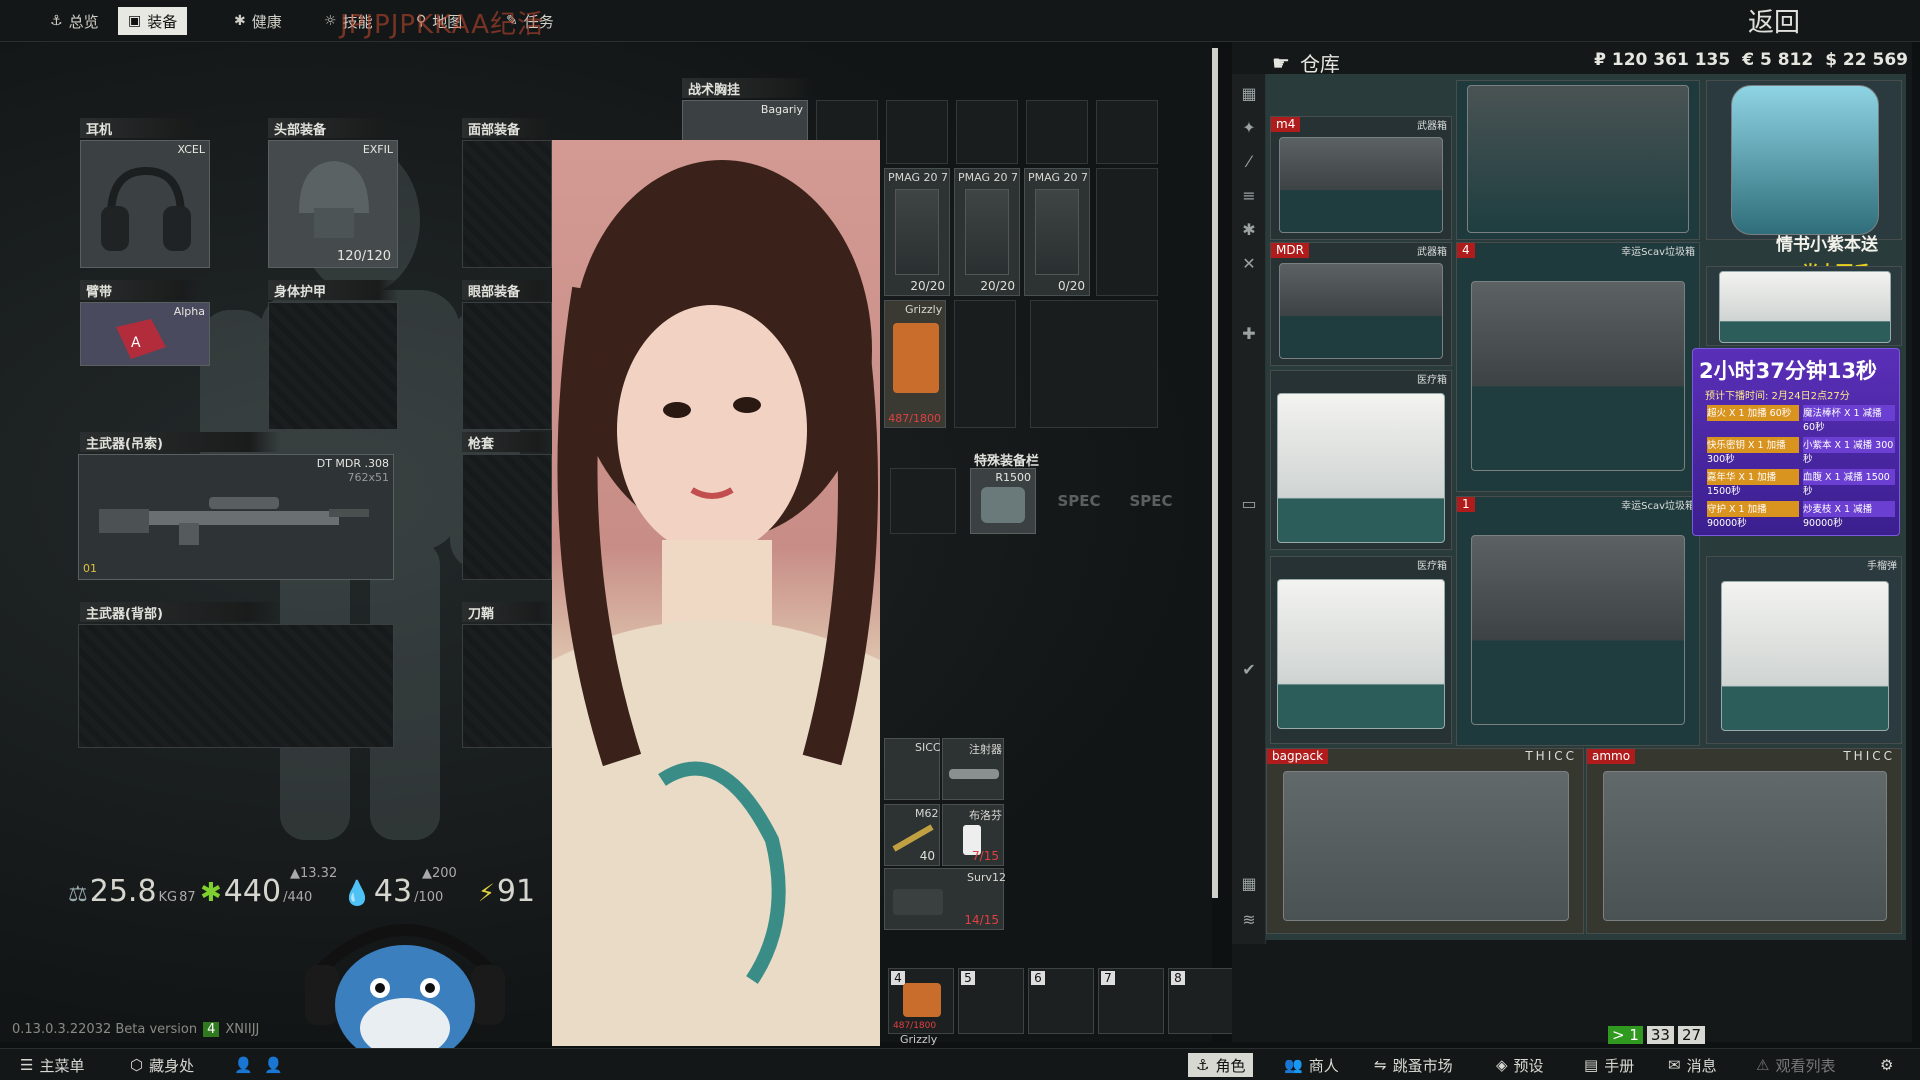 Image resolution: width=1920 pixels, height=1080 pixels. Describe the element at coordinates (333, 128) in the screenshot. I see `headwear-label: 头部装备` at that location.